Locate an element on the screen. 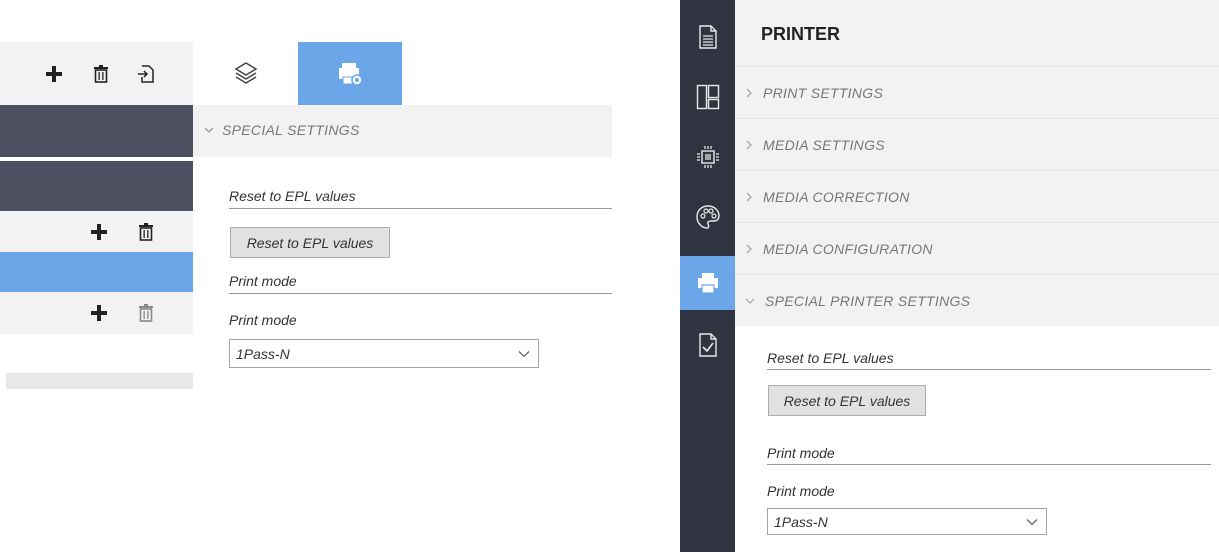 Image resolution: width=1219 pixels, height=552 pixels. printer-icon is located at coordinates (708, 283).